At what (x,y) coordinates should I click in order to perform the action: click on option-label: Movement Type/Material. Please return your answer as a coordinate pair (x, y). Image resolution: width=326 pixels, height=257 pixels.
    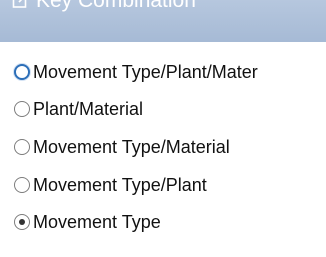
    Looking at the image, I should click on (131, 146).